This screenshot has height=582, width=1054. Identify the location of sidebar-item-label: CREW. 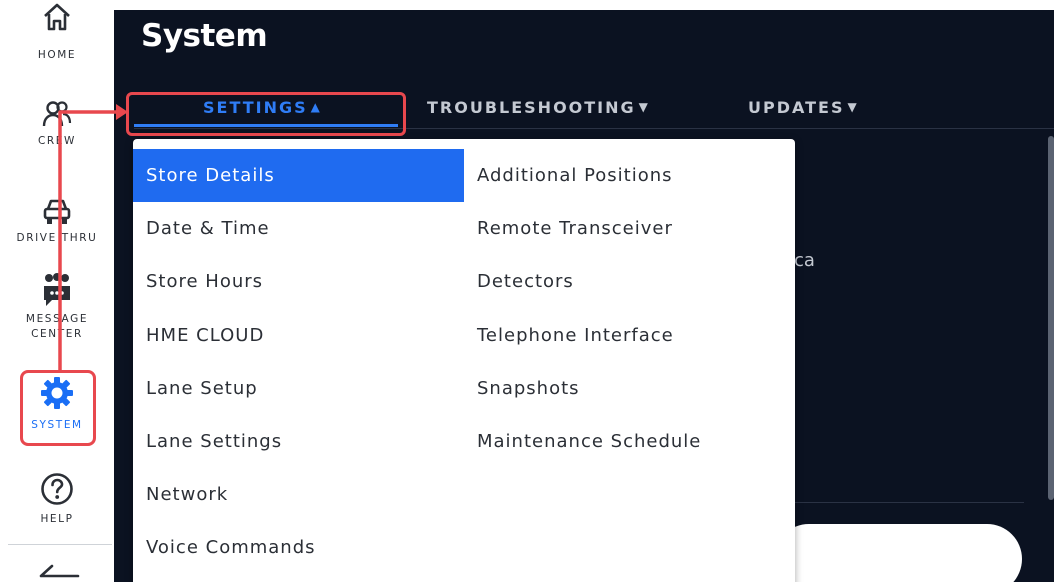
(57, 141).